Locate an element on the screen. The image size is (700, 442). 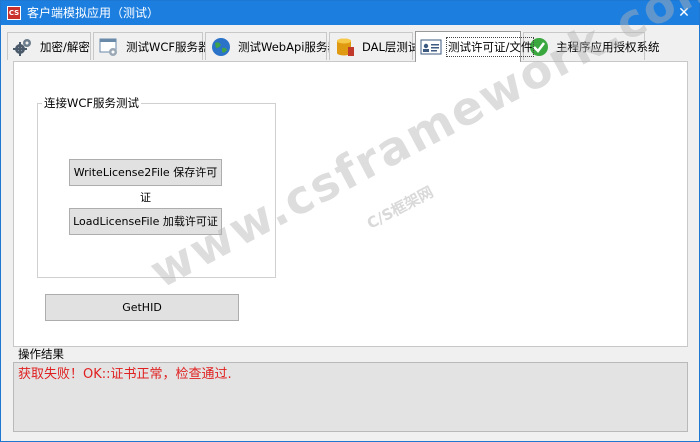
gears-icon is located at coordinates (22, 47).